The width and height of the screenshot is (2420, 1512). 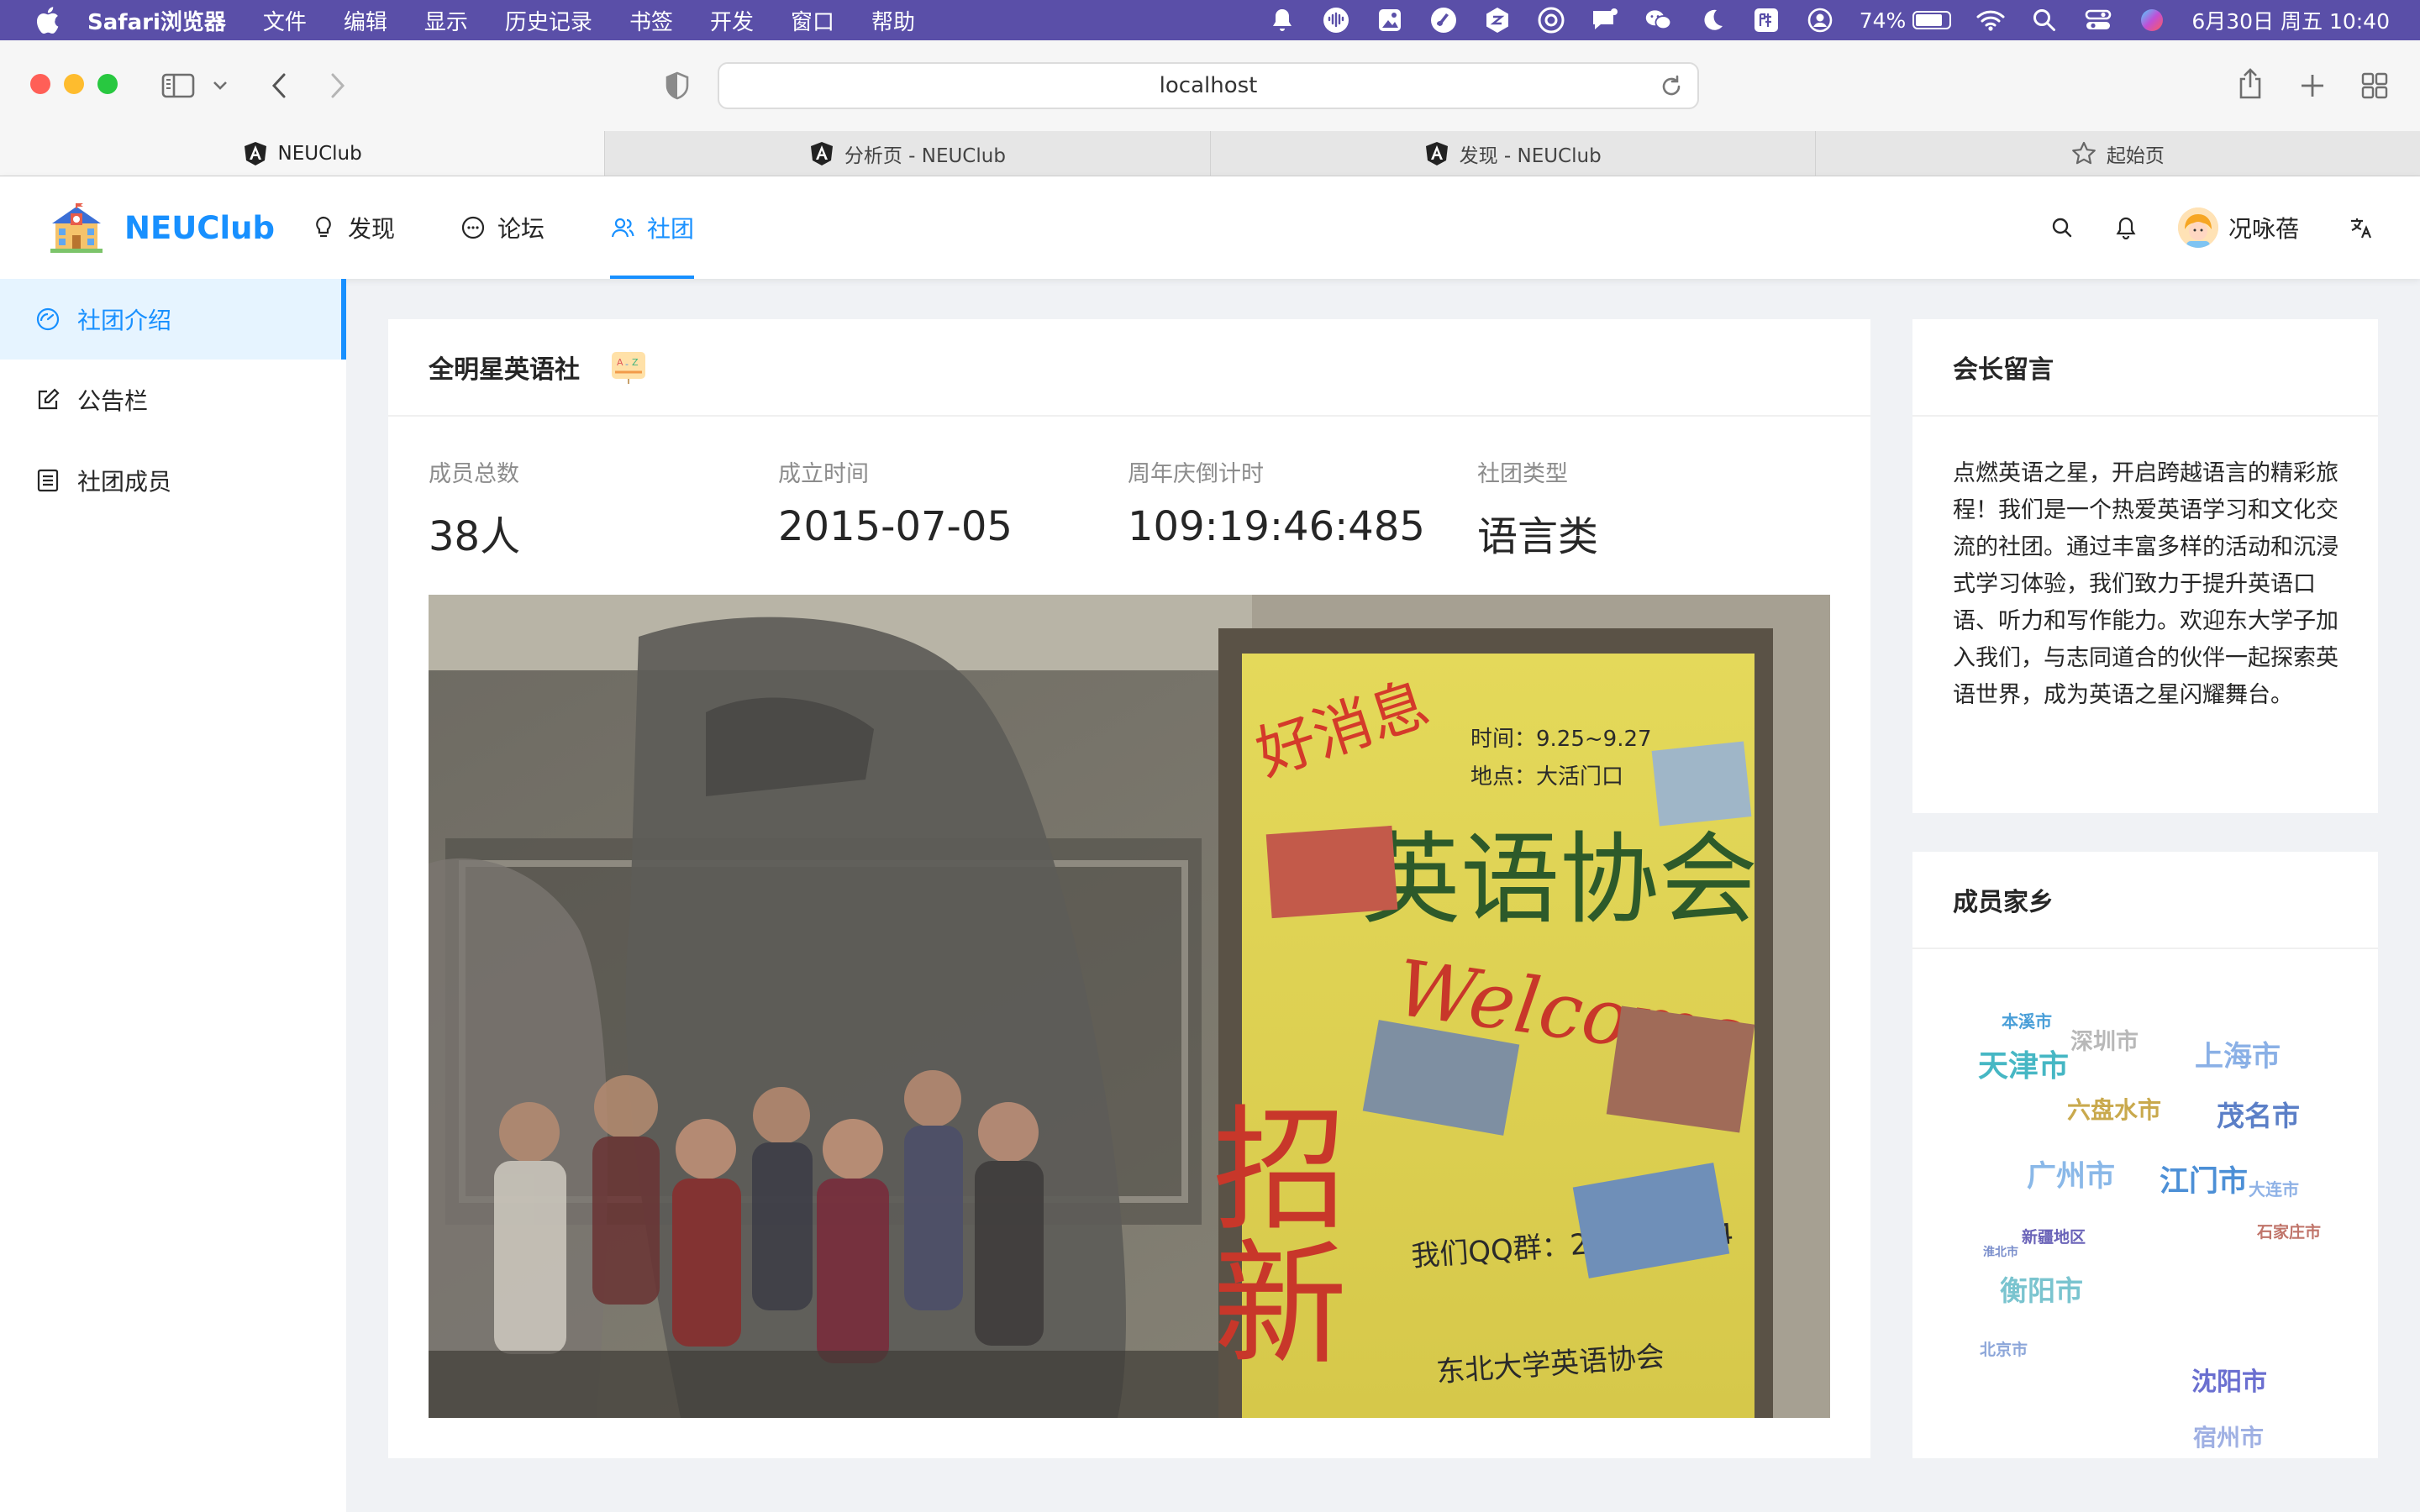 What do you see at coordinates (2062, 227) in the screenshot?
I see `search-icon` at bounding box center [2062, 227].